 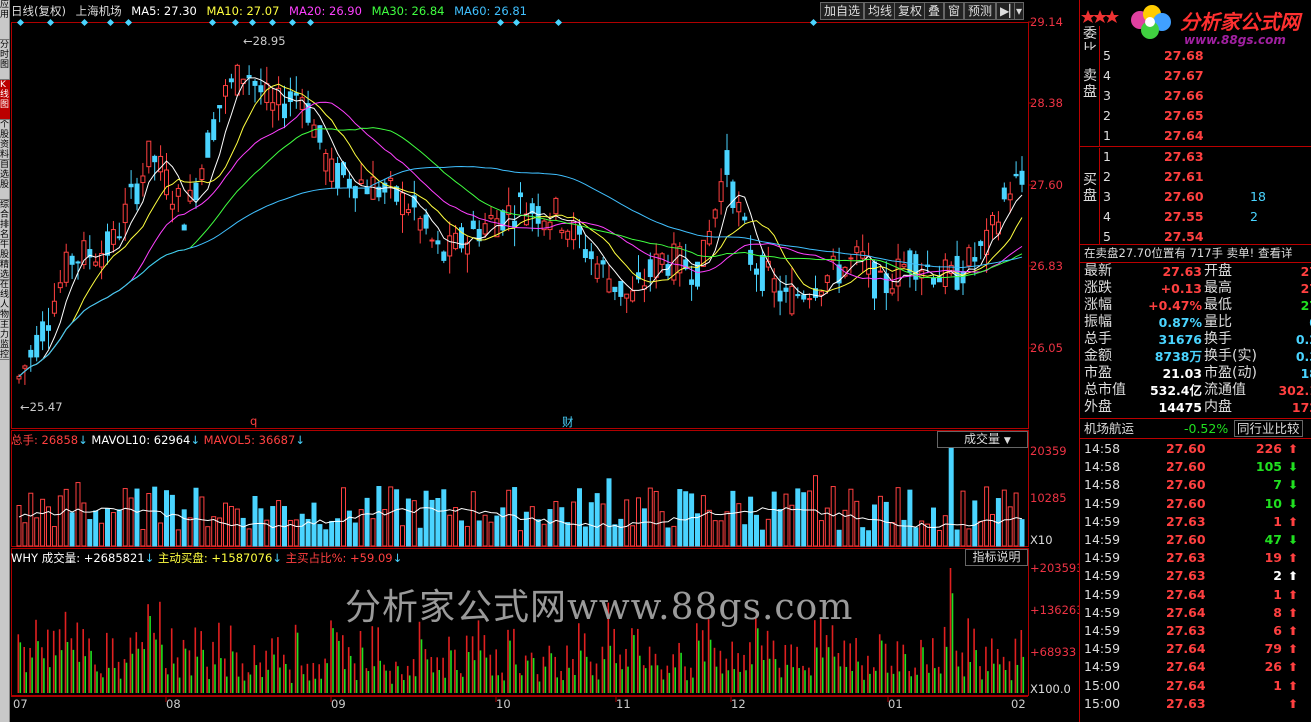 What do you see at coordinates (568, 422) in the screenshot?
I see `finance-marker: 财` at bounding box center [568, 422].